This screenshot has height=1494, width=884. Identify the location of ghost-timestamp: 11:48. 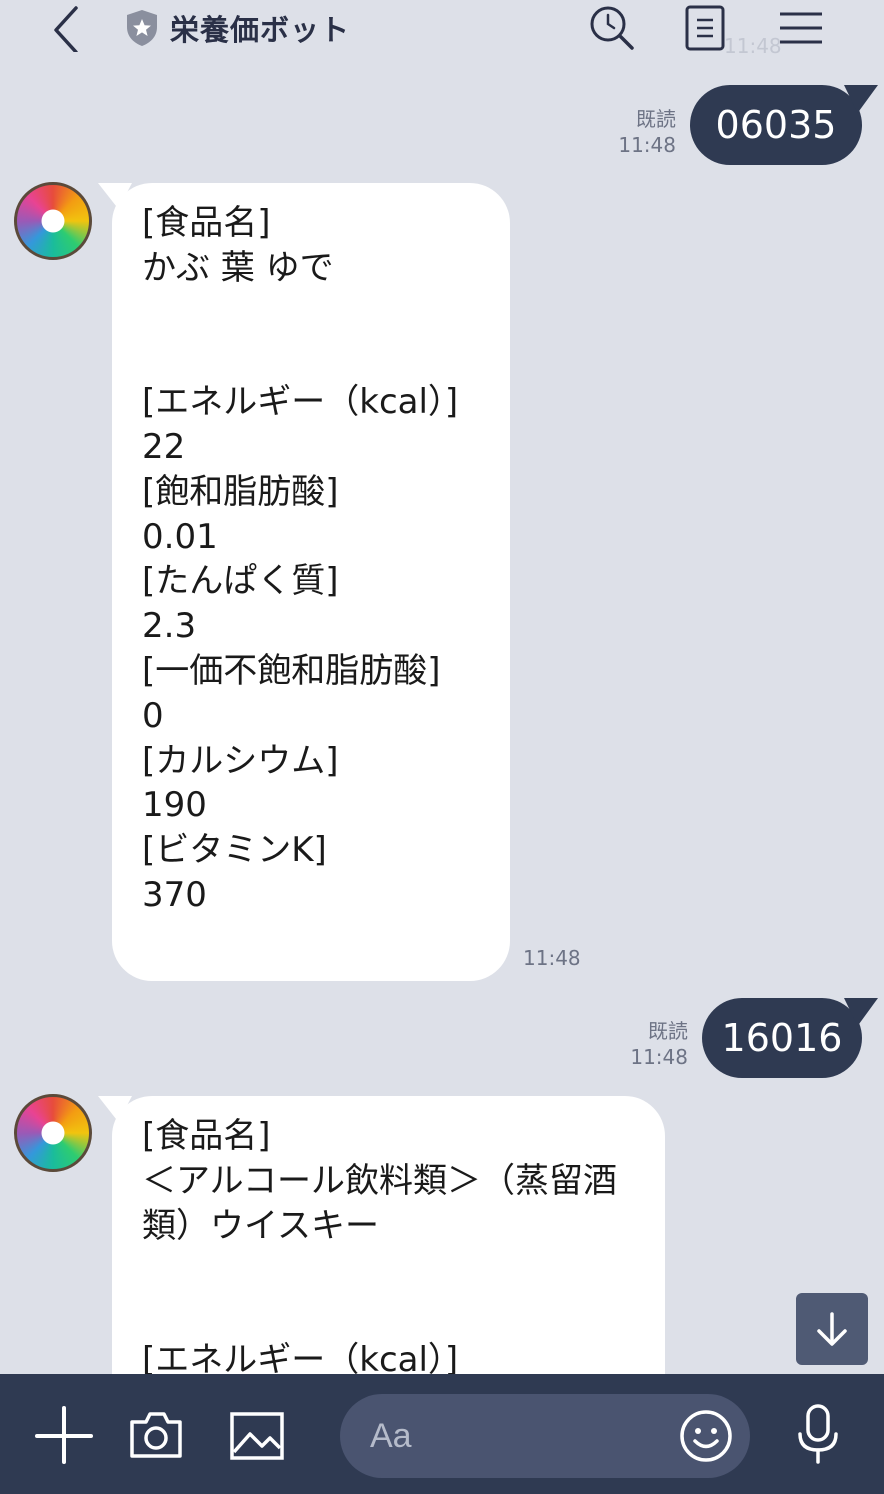
(753, 46).